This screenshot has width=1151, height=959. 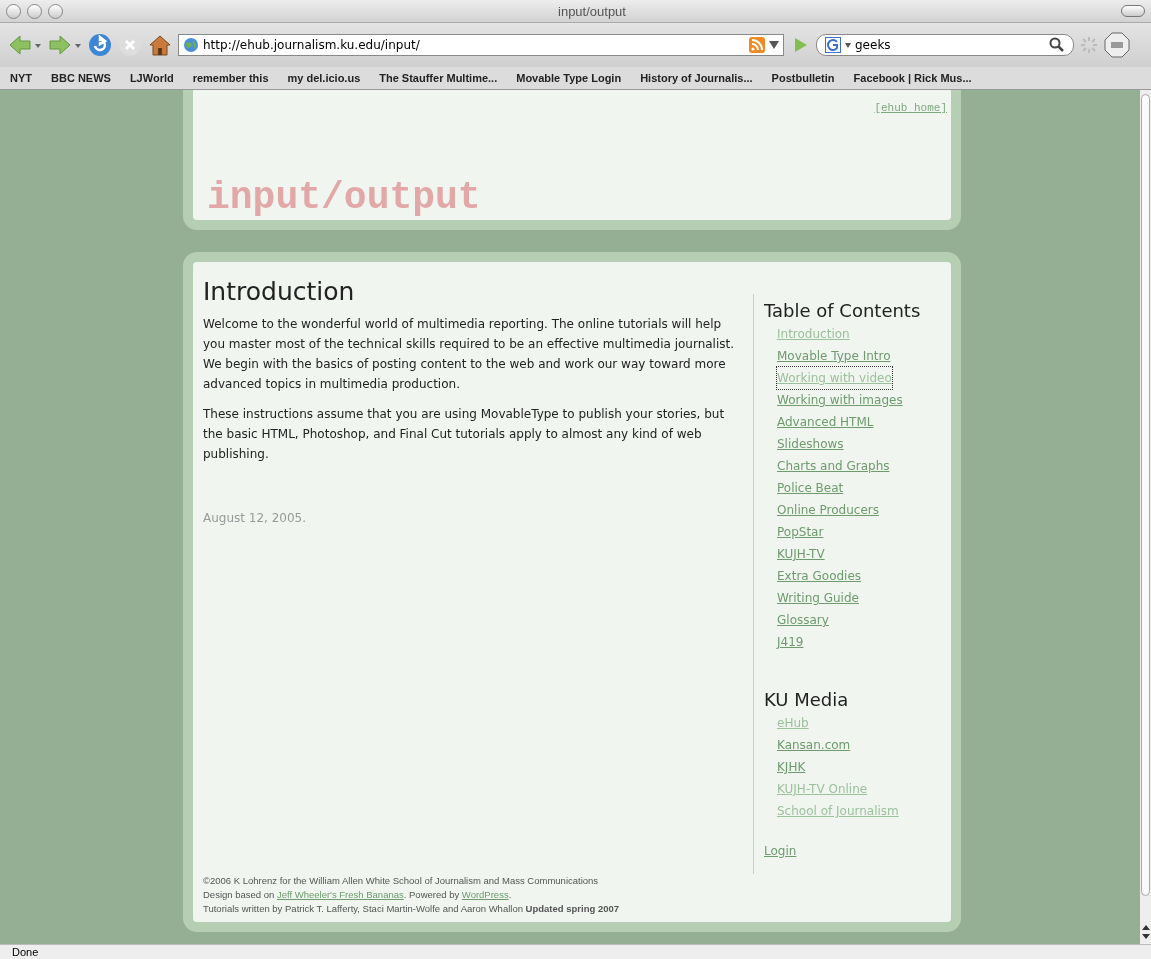 I want to click on google-icon, so click(x=833, y=45).